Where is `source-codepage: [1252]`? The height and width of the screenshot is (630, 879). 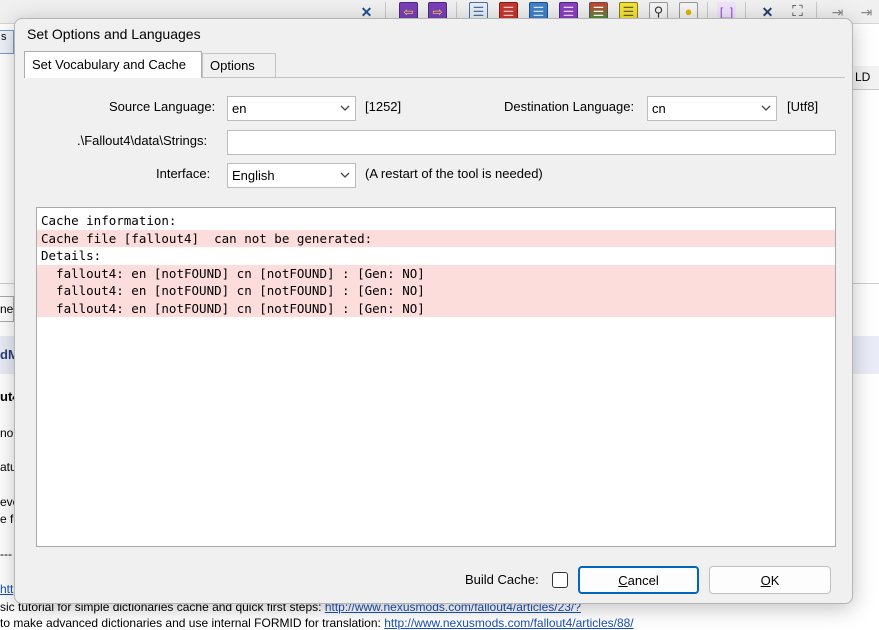
source-codepage: [1252] is located at coordinates (383, 106).